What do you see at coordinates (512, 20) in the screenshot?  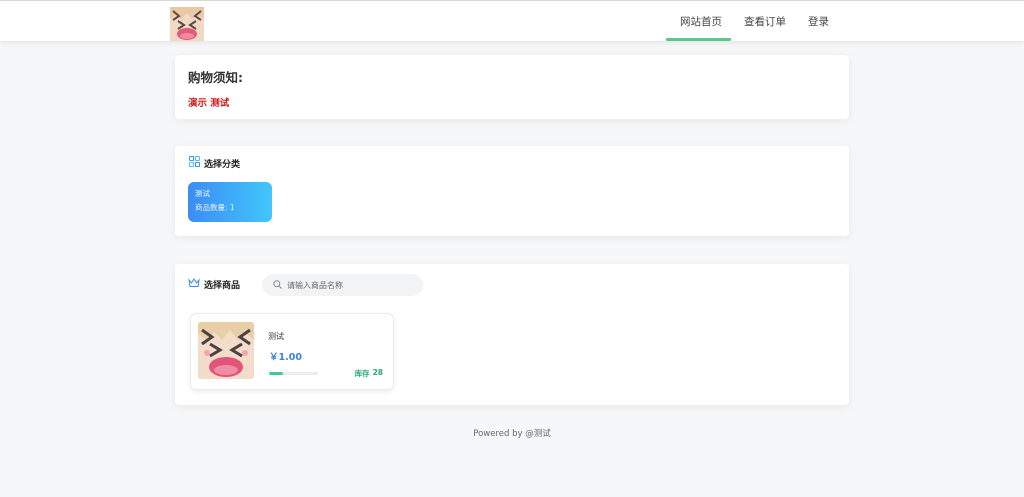 I see `top-navbar: 网站首页 查看订单 登录` at bounding box center [512, 20].